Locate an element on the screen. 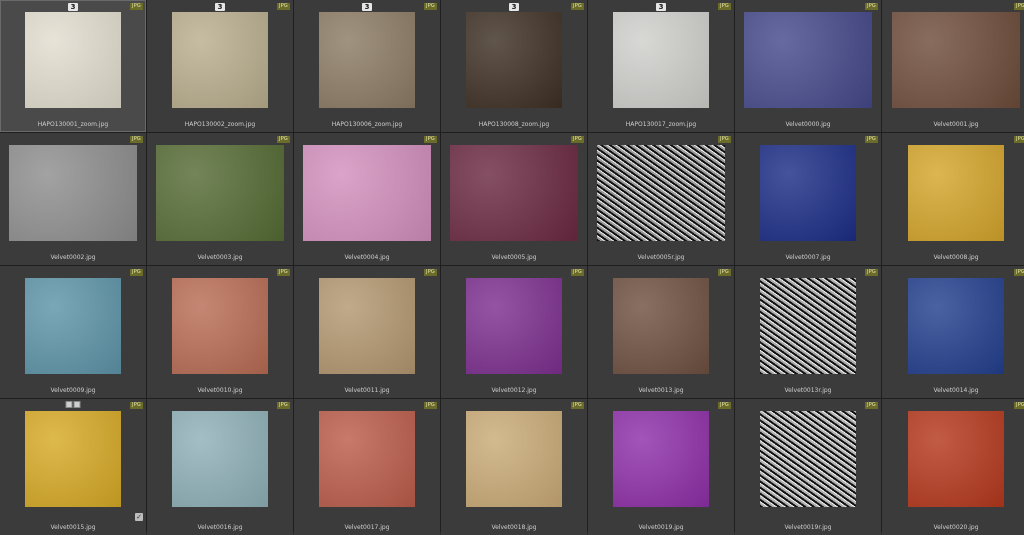  filename-label: Velvet0019.jpg is located at coordinates (661, 527).